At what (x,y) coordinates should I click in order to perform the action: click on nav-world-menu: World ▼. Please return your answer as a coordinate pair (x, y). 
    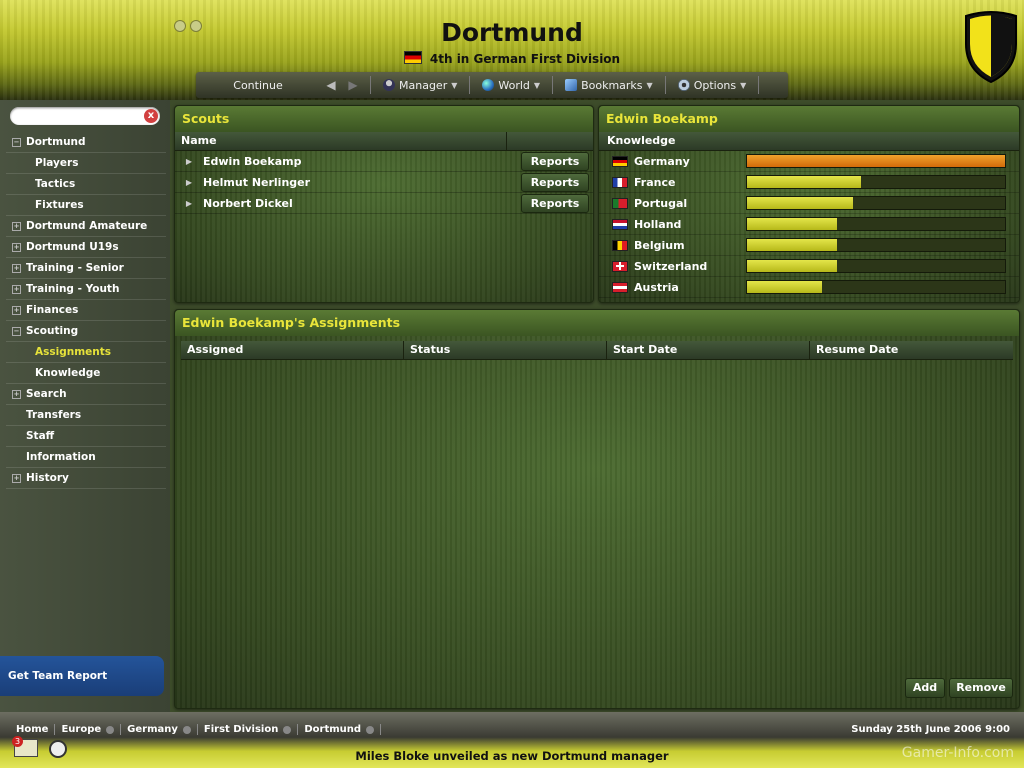
    Looking at the image, I should click on (511, 85).